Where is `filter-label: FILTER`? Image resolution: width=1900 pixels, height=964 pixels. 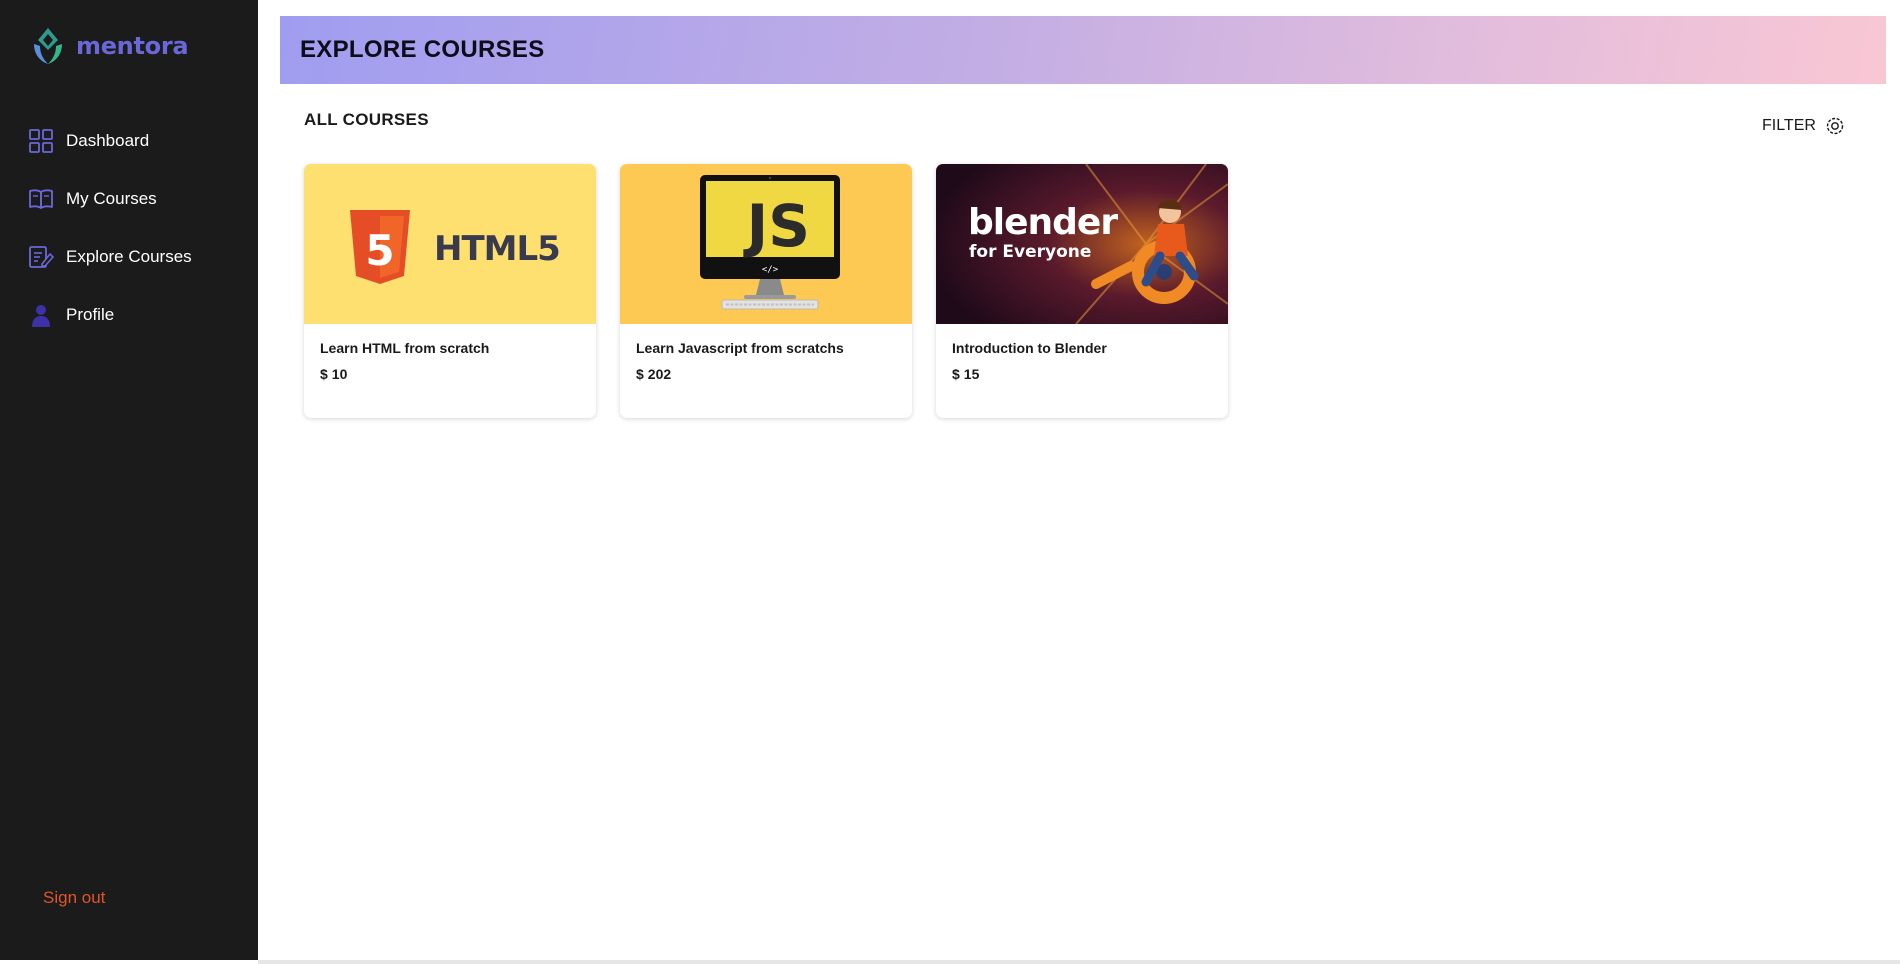
filter-label: FILTER is located at coordinates (1789, 125).